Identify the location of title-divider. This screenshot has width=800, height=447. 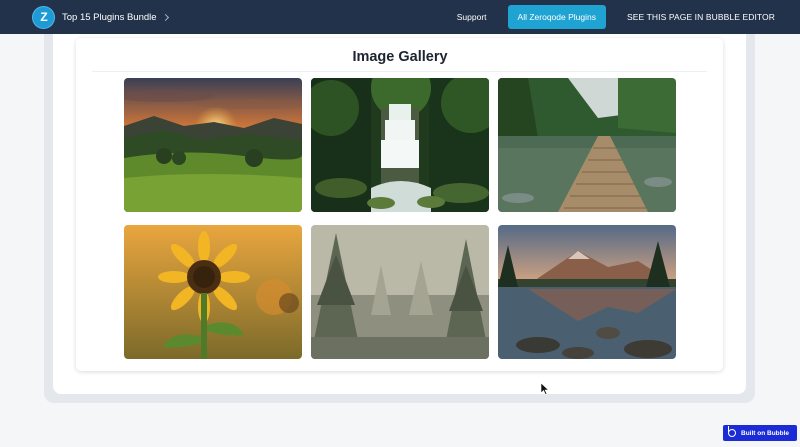
(399, 71).